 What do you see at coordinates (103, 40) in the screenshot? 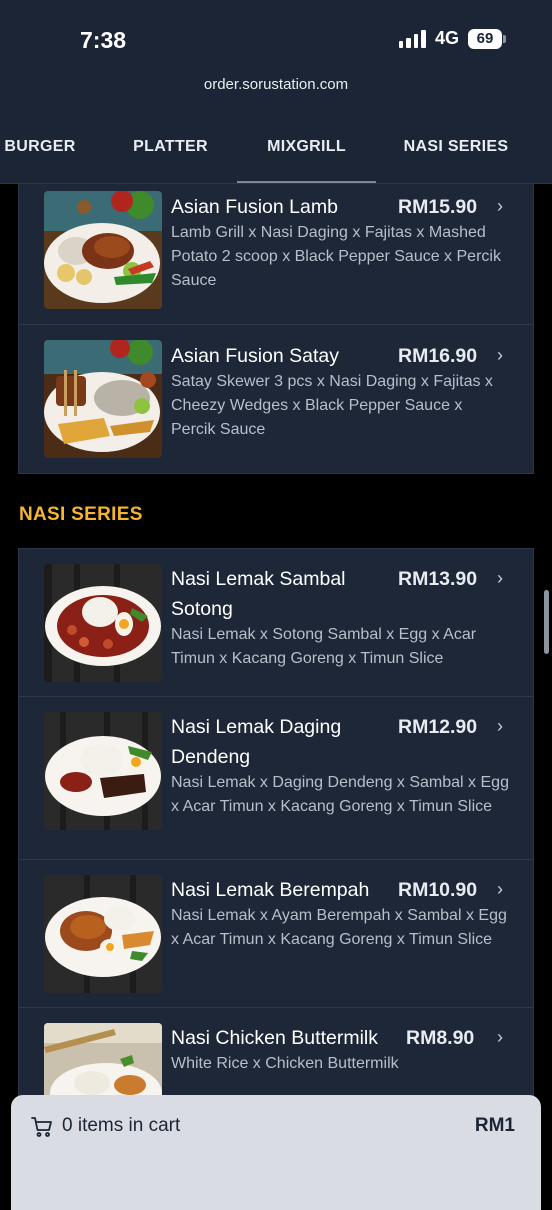
I see `status-time: 7:38` at bounding box center [103, 40].